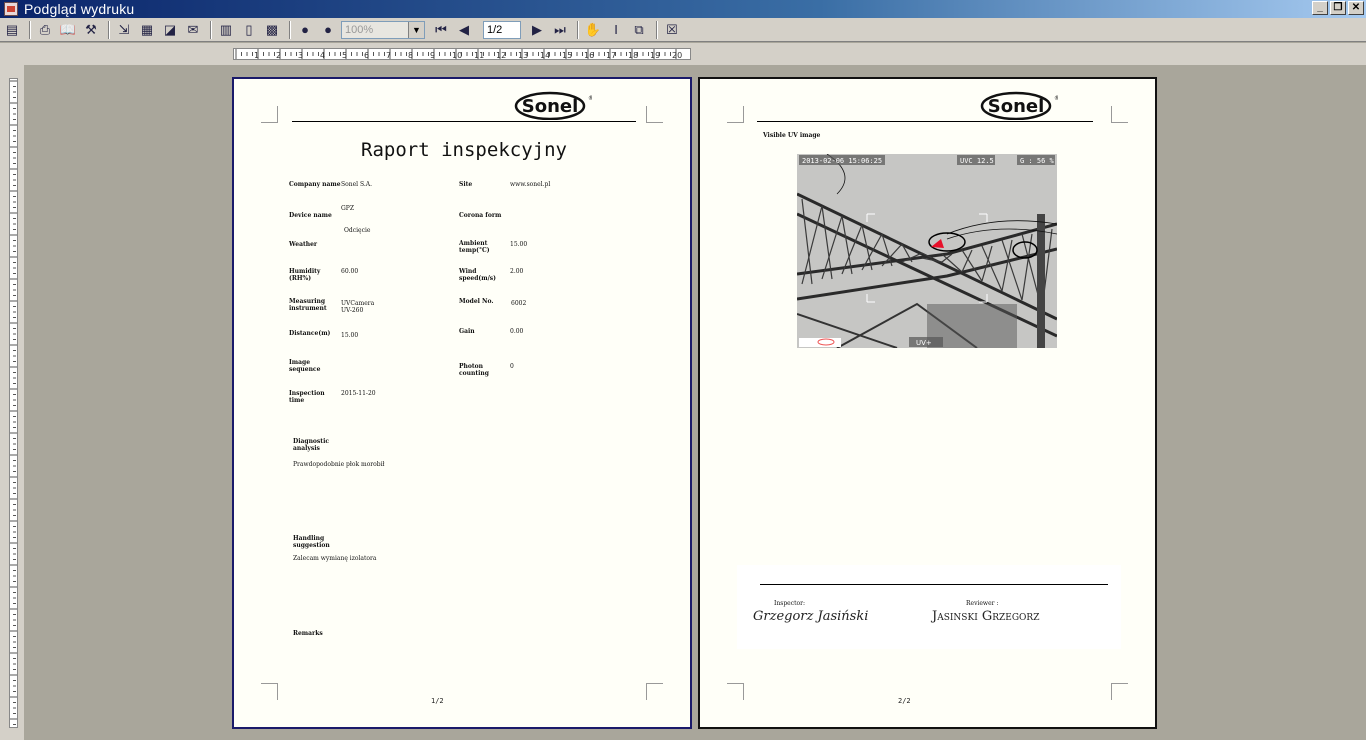 This screenshot has width=1366, height=740. I want to click on field-value: UVCamera UV-260, so click(358, 307).